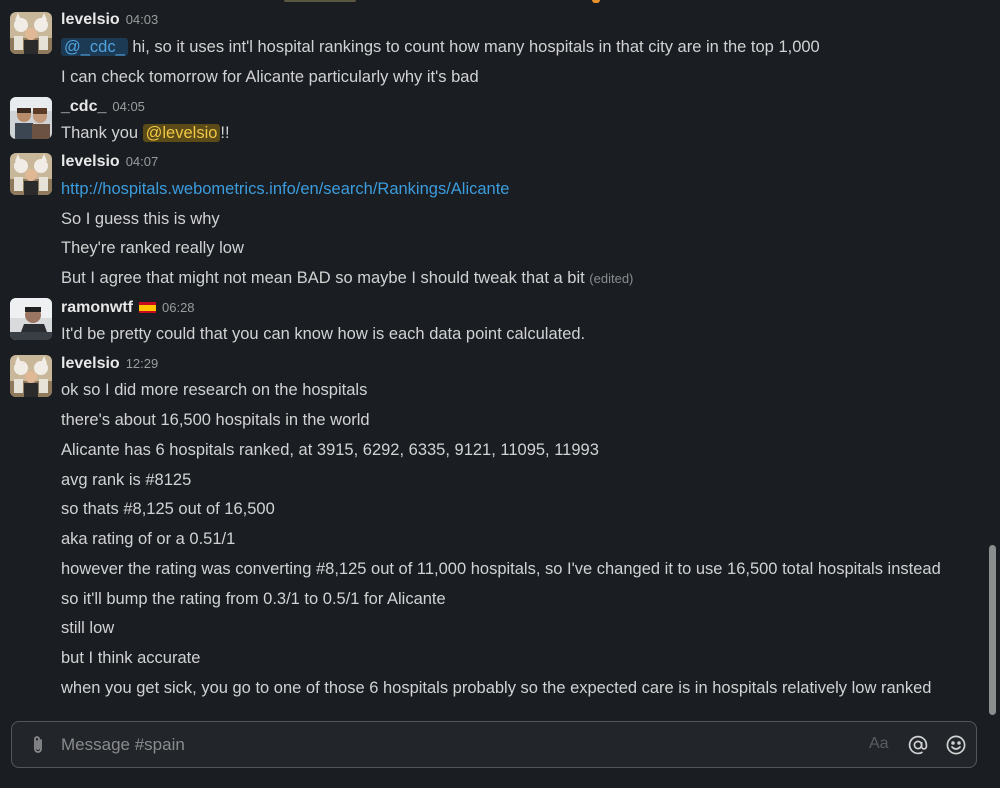 This screenshot has height=788, width=1000. What do you see at coordinates (126, 480) in the screenshot?
I see `message-line: avg rank is #8125` at bounding box center [126, 480].